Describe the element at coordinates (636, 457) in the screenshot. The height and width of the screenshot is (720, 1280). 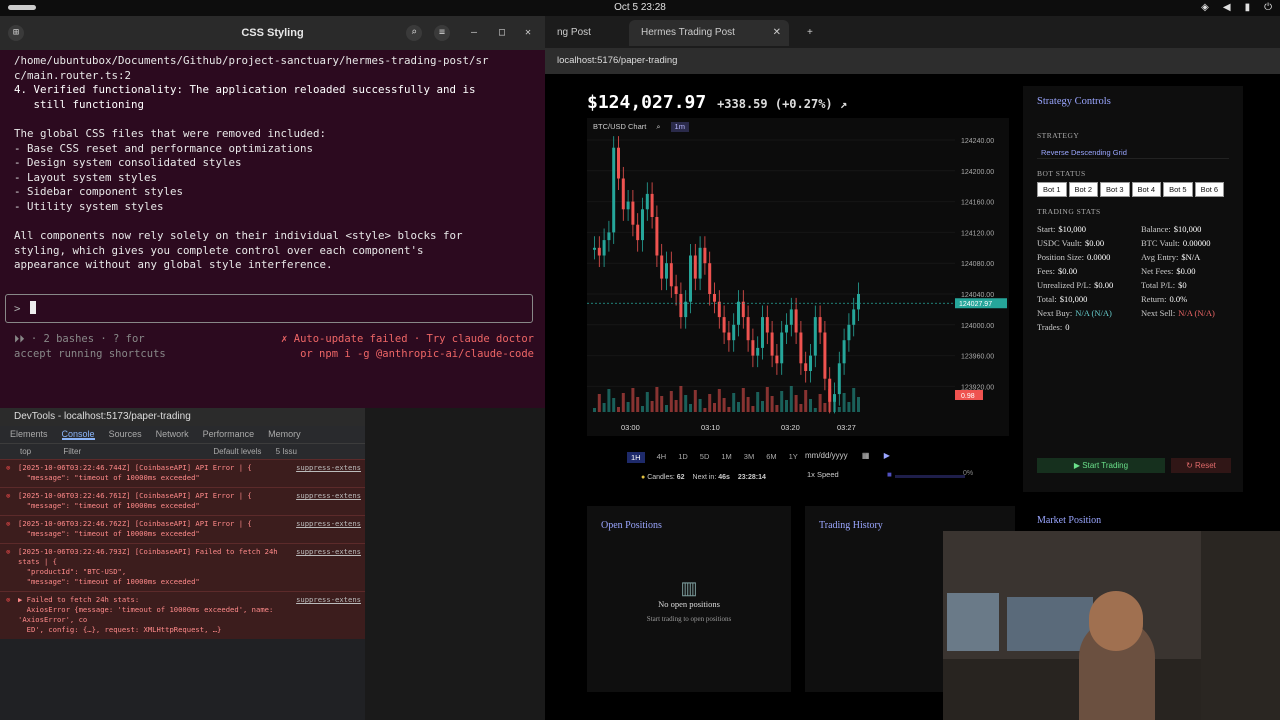
I see `timeframe-1h: 1H` at that location.